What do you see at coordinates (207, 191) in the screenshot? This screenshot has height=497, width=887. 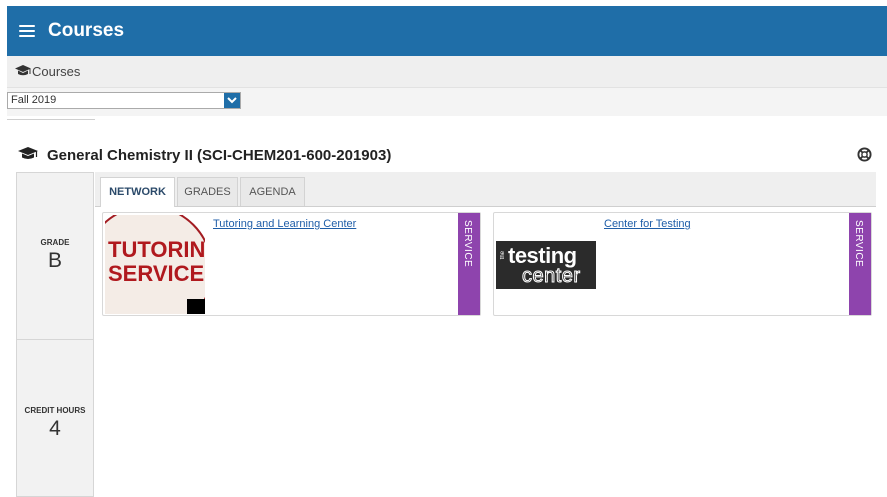 I see `tab-grades: GRADES` at bounding box center [207, 191].